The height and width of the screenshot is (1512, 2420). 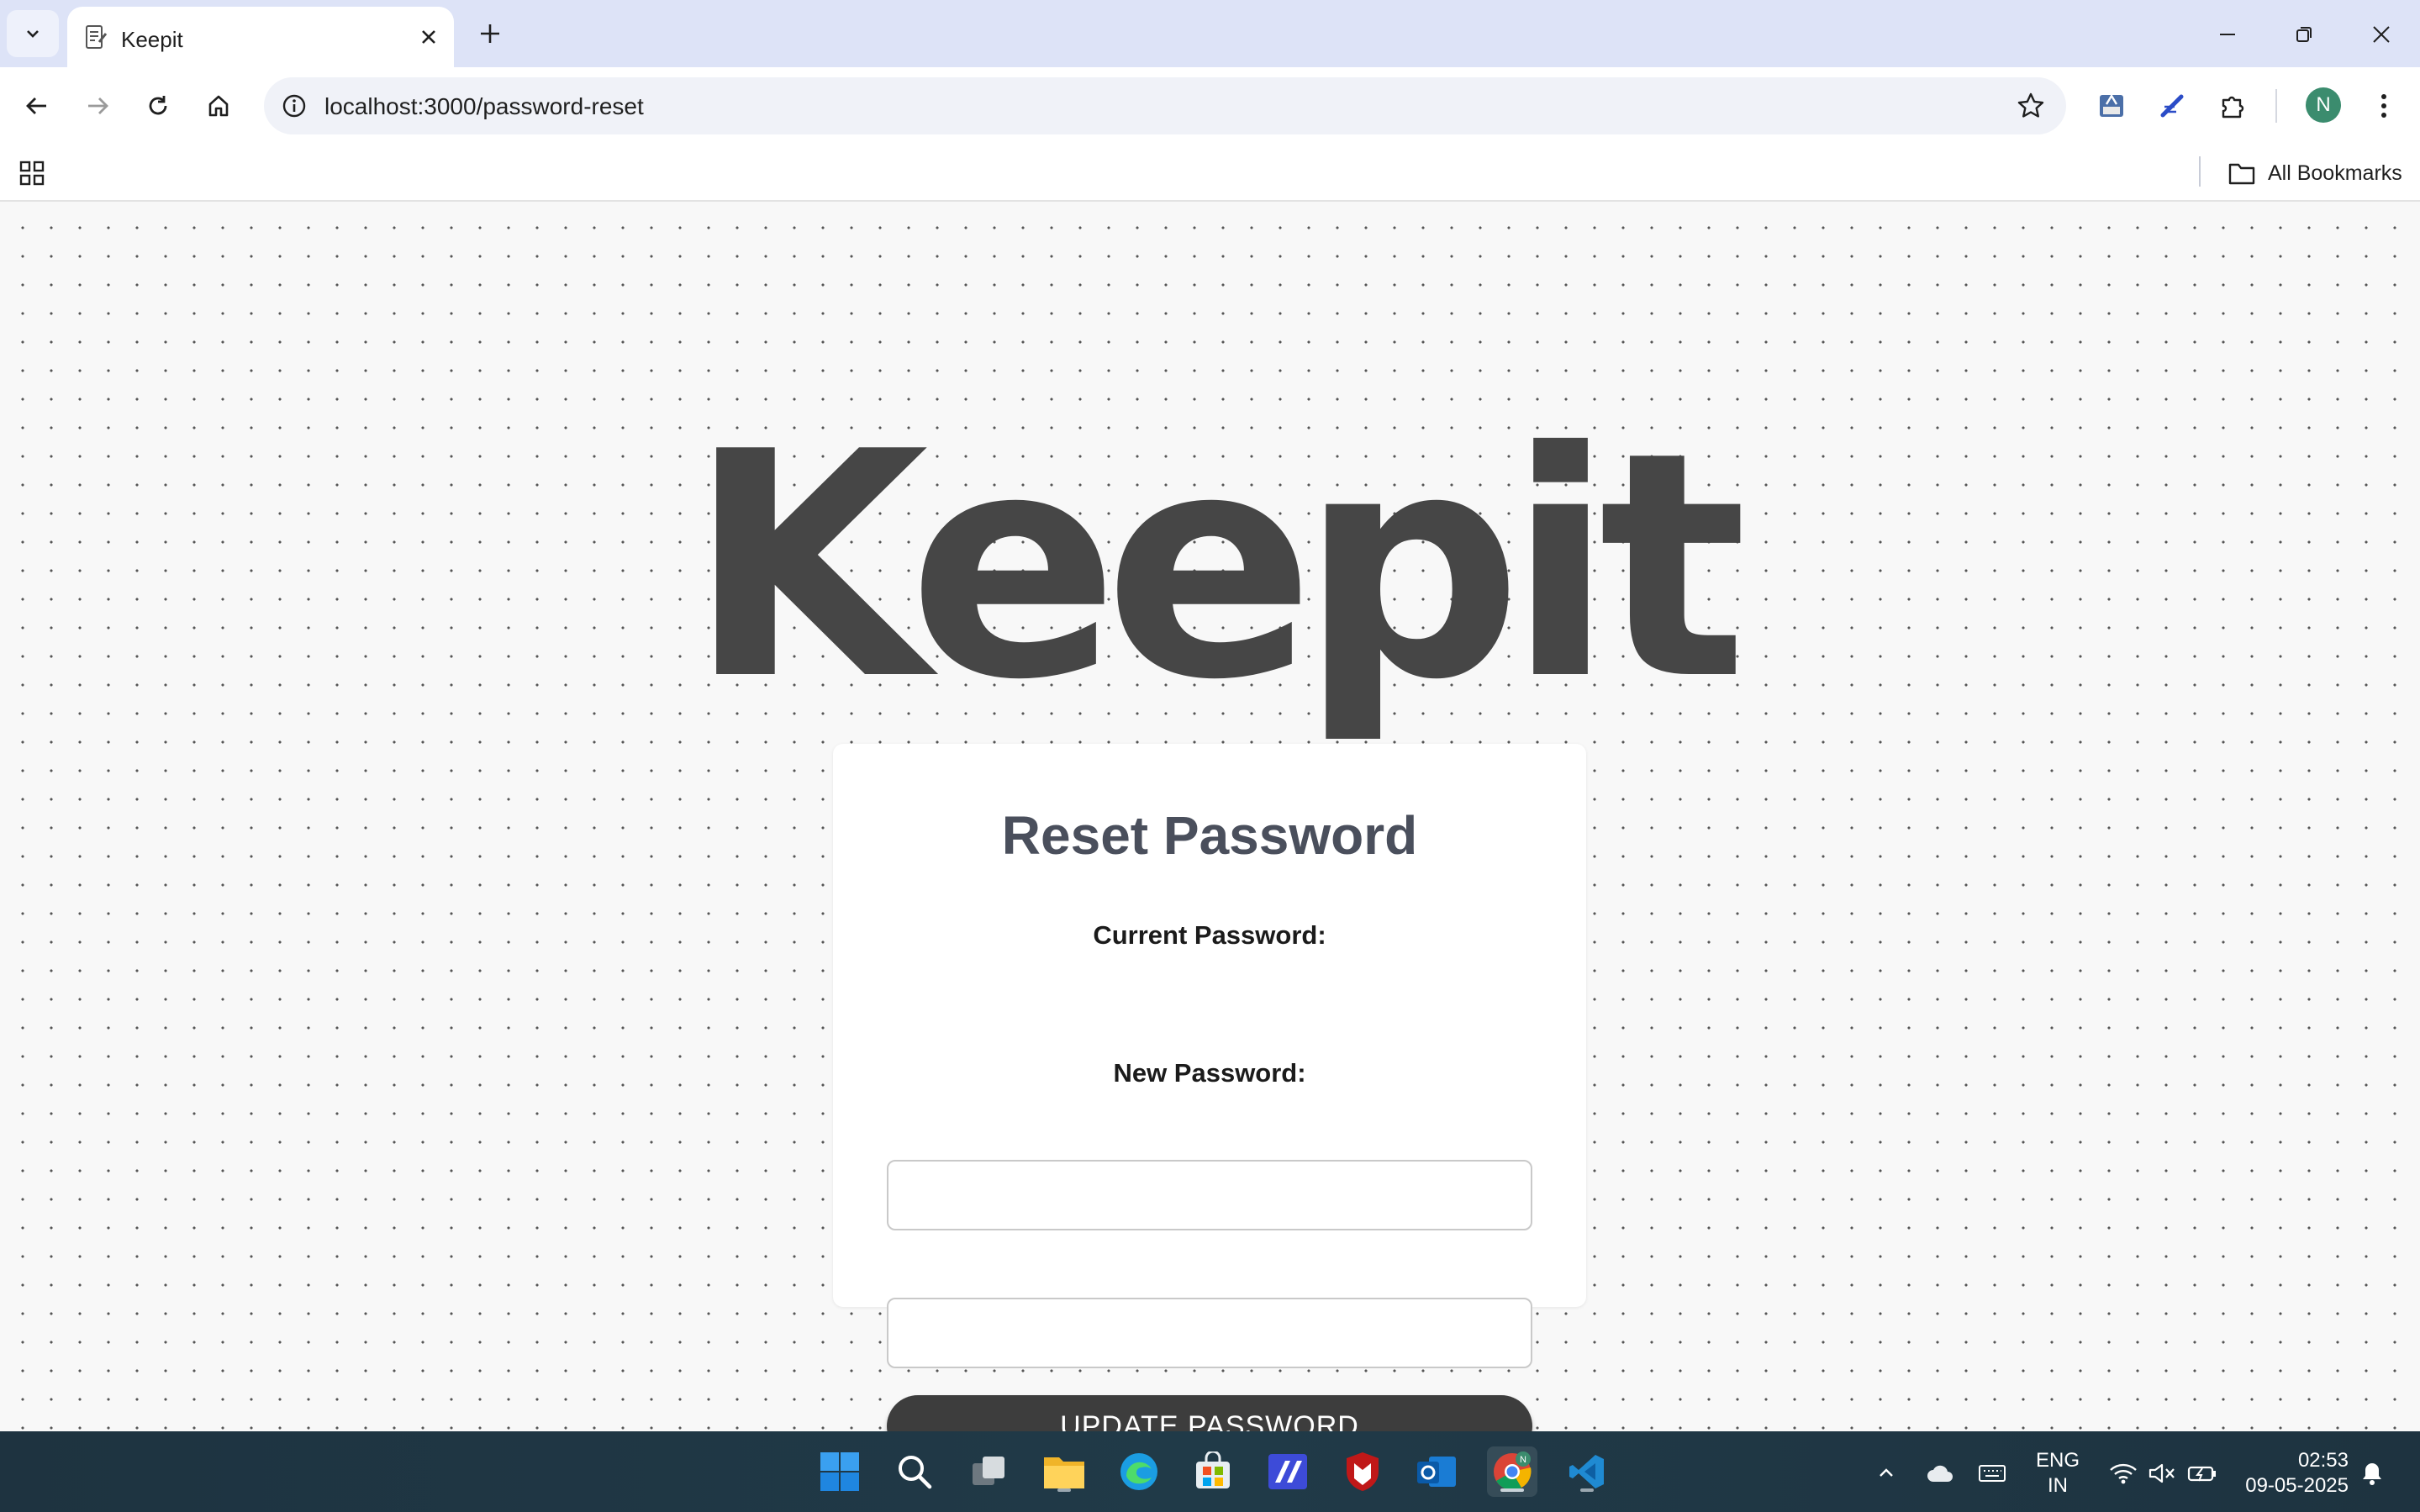 I want to click on battery-charging-icon, so click(x=2202, y=1474).